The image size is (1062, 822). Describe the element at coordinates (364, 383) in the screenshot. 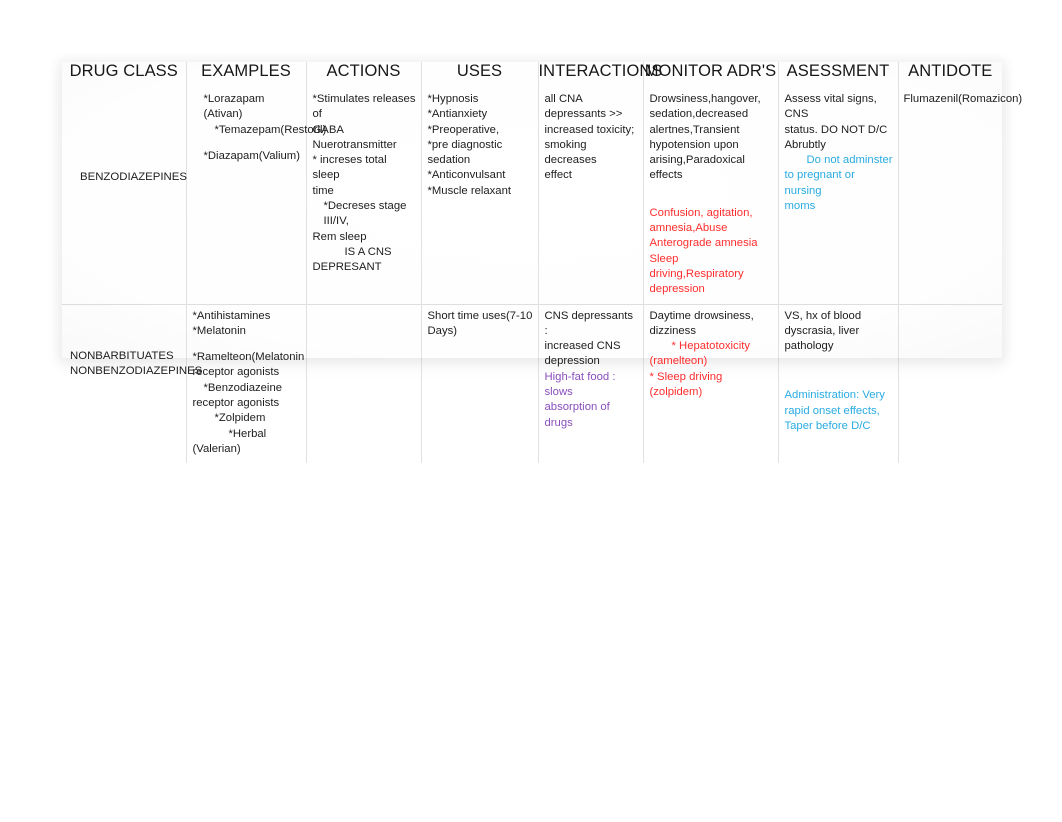

I see `cell-actions-nonbarbituates` at that location.